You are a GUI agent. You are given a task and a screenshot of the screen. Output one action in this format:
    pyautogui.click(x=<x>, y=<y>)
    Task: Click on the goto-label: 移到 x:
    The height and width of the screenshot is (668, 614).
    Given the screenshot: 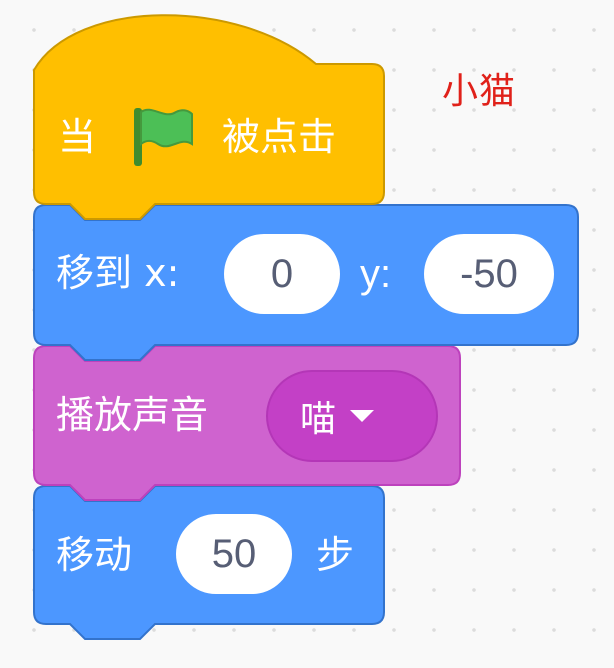 What is the action you would take?
    pyautogui.click(x=118, y=273)
    